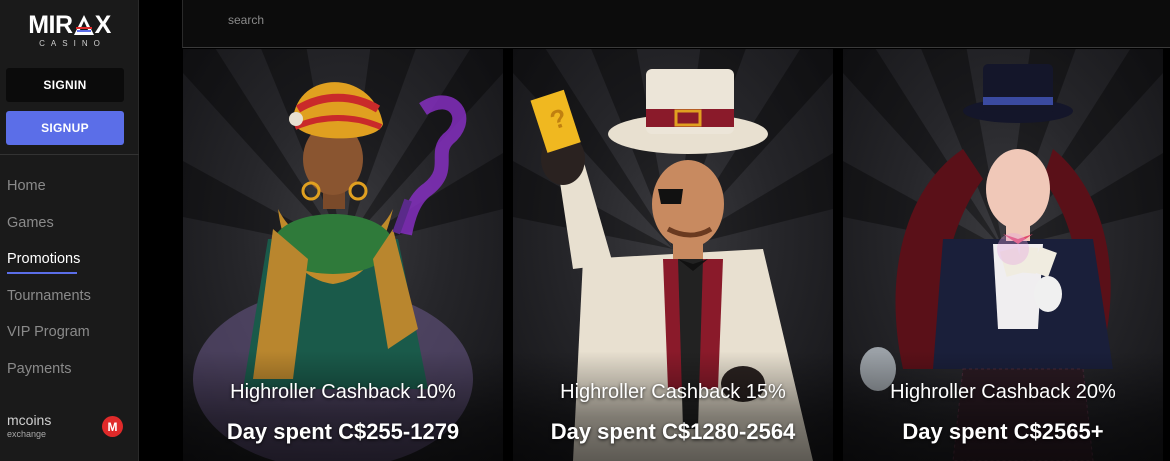 The image size is (1170, 461). I want to click on logo-subtitle: CASINO, so click(72, 43).